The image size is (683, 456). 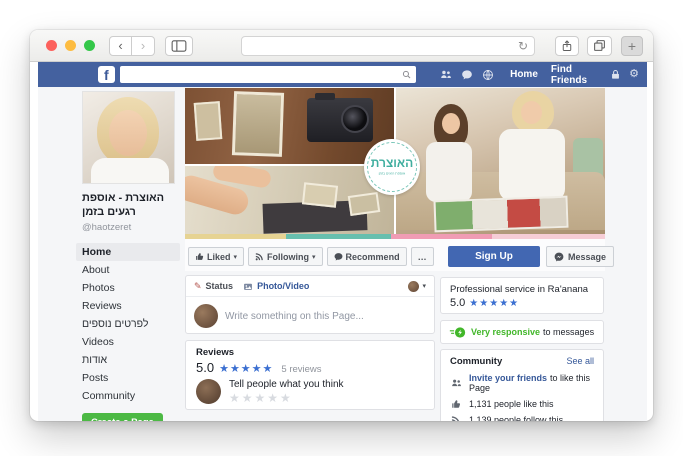 What do you see at coordinates (494, 303) in the screenshot?
I see `service-stars: ★★★★★` at bounding box center [494, 303].